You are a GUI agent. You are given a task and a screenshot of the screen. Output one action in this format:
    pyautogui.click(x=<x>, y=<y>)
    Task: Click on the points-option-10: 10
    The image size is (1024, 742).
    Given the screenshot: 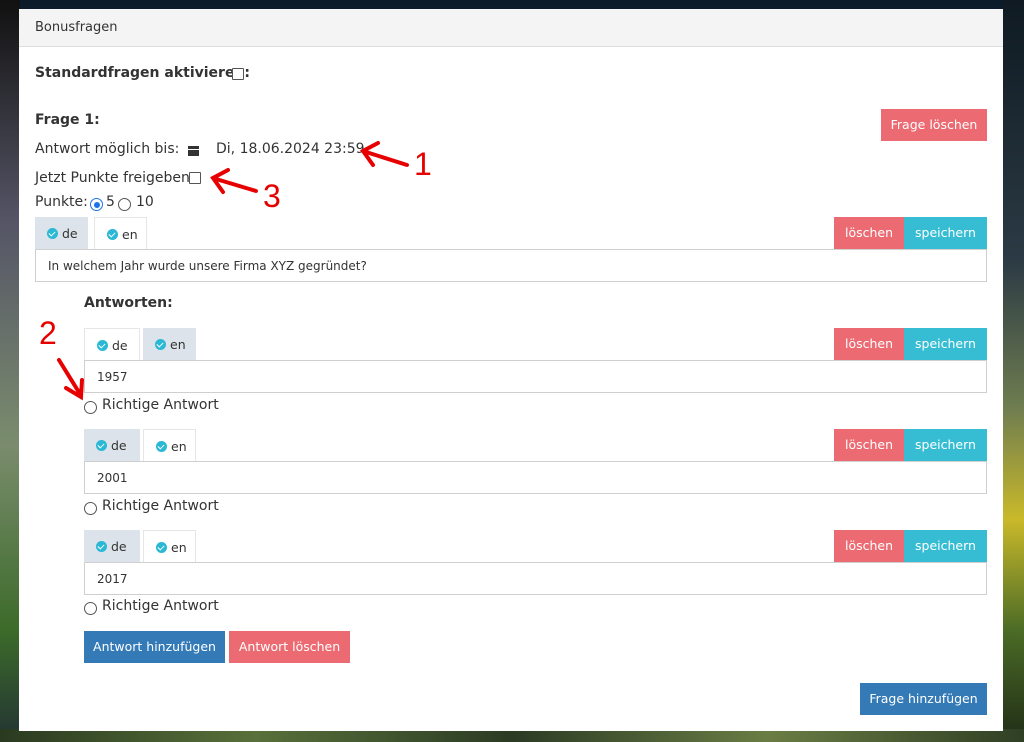 What is the action you would take?
    pyautogui.click(x=145, y=202)
    